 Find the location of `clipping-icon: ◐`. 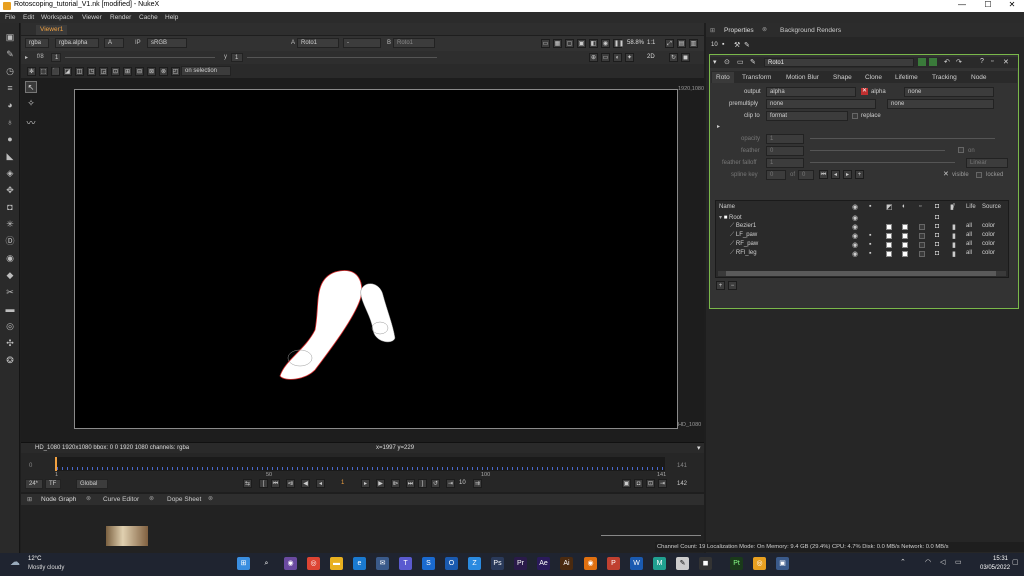

clipping-icon: ◐ is located at coordinates (617, 57).